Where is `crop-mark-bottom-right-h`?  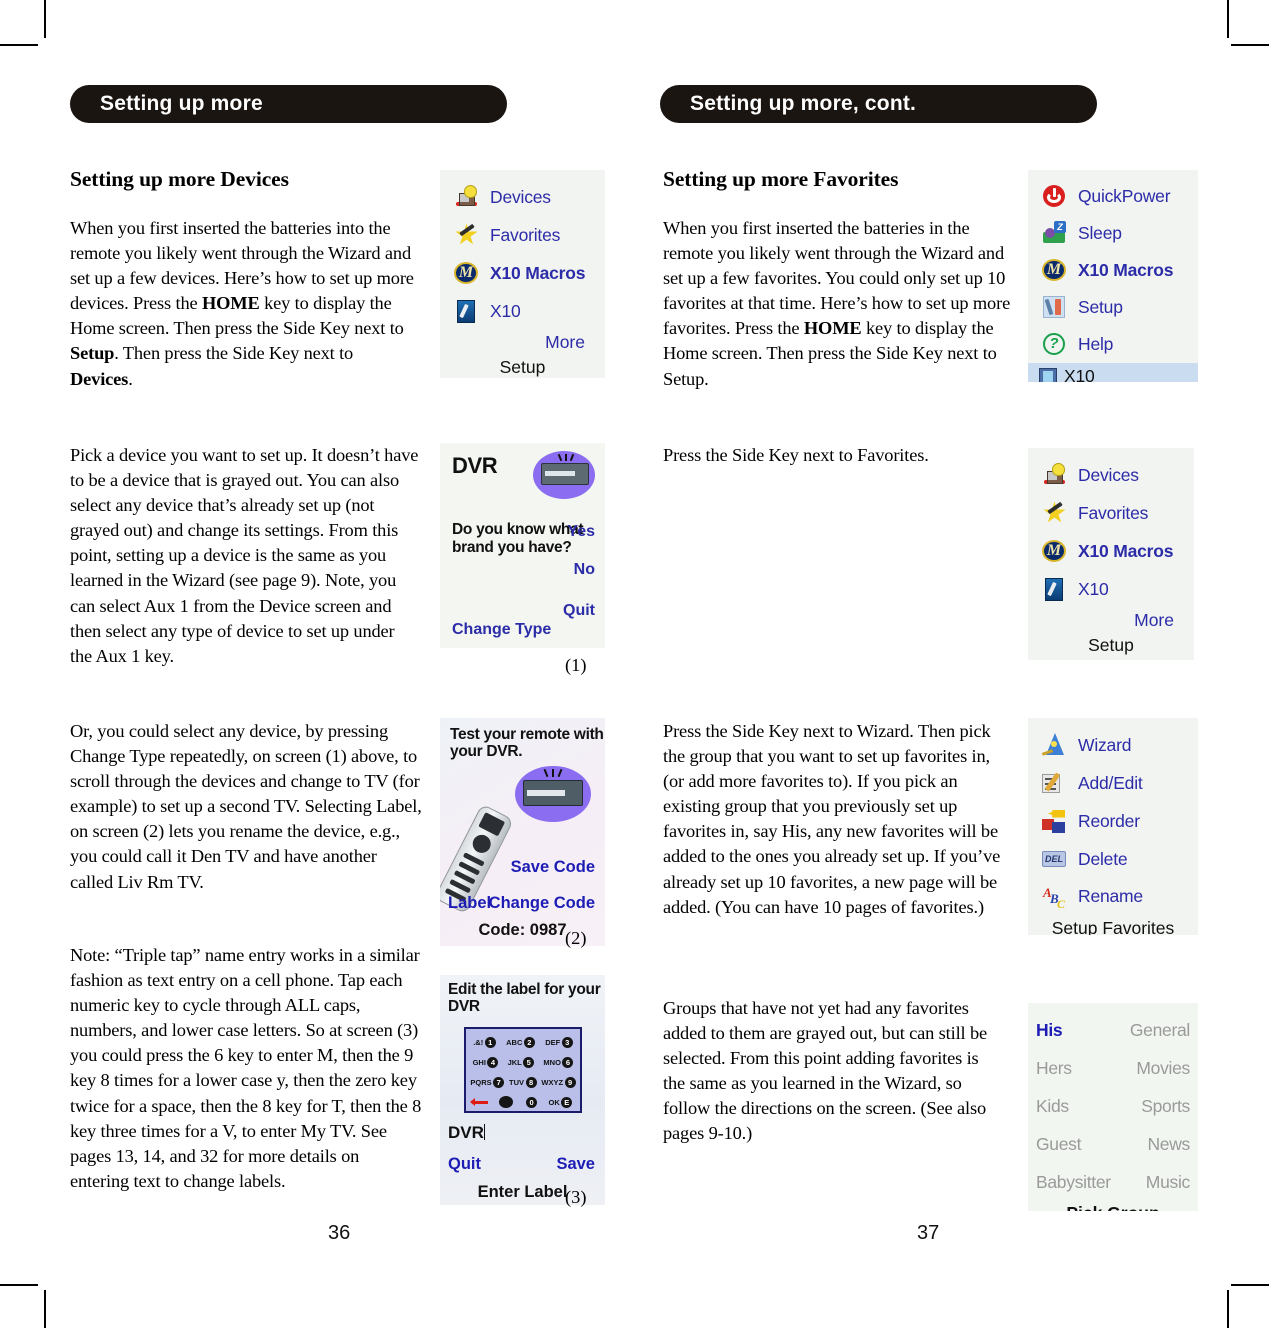 crop-mark-bottom-right-h is located at coordinates (1250, 1285).